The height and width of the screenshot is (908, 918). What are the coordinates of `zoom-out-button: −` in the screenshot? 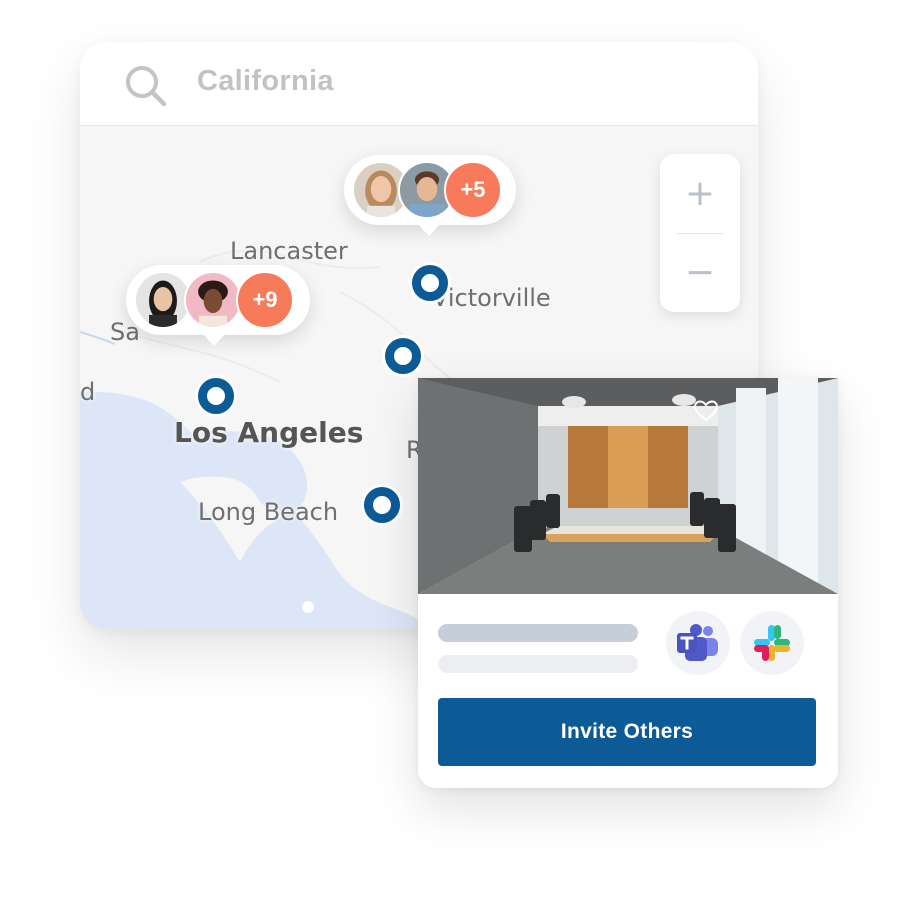 It's located at (700, 272).